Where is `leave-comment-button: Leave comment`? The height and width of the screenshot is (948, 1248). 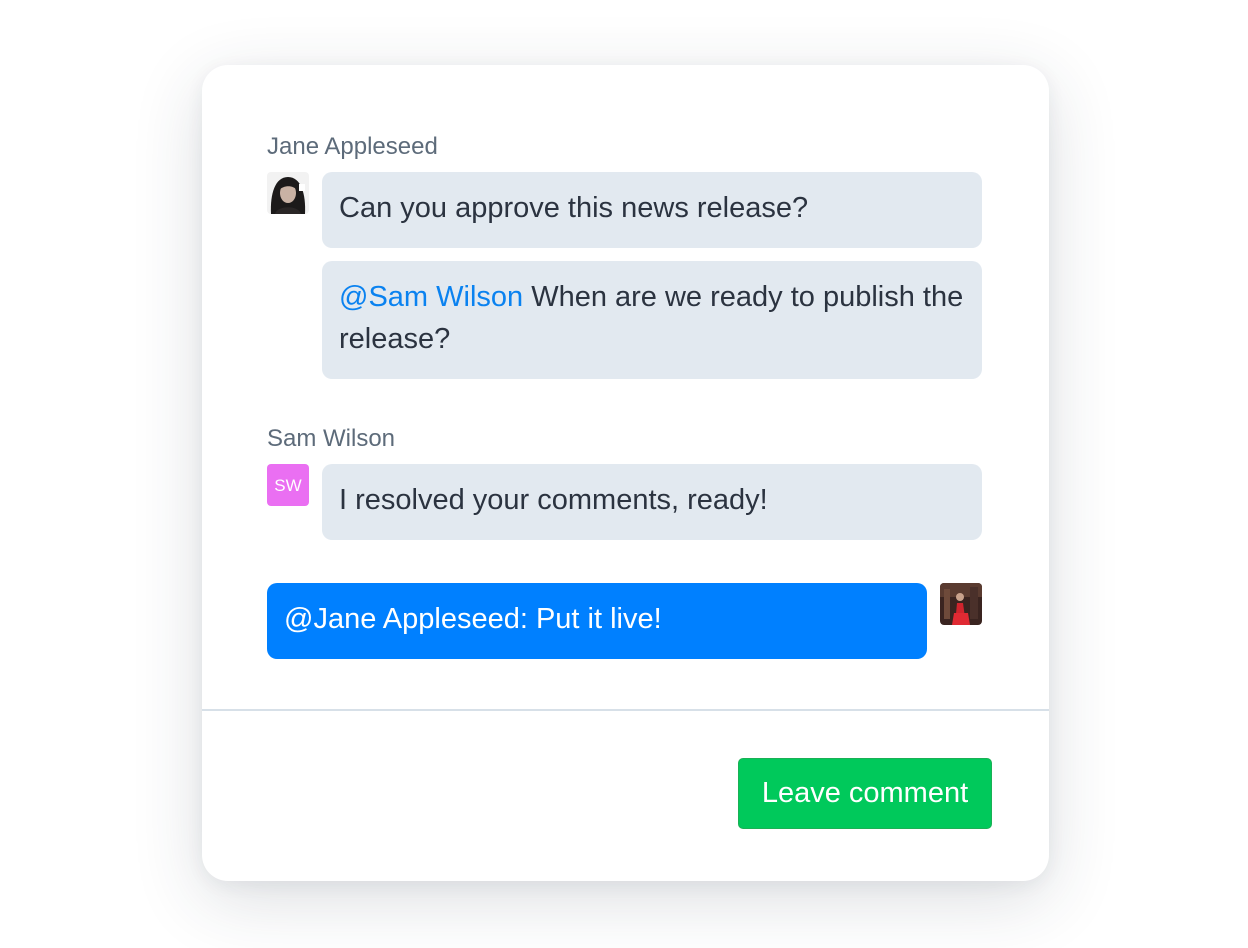 leave-comment-button: Leave comment is located at coordinates (865, 793).